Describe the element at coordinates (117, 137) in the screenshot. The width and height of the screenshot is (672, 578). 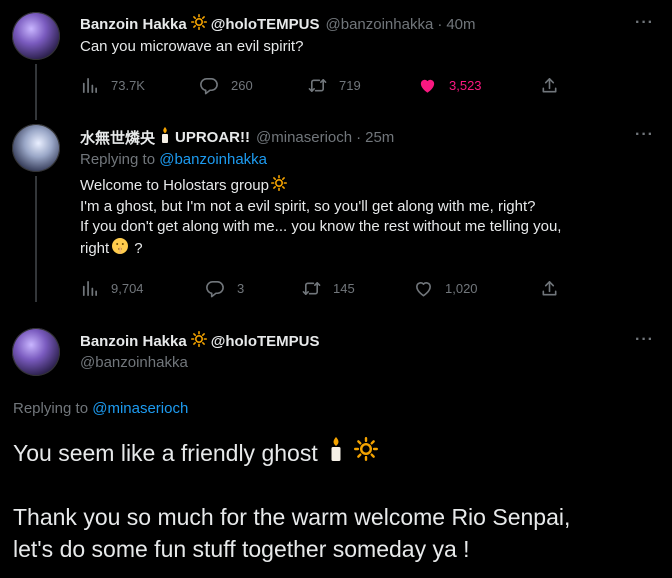
I see `display-name: 水無世燐央` at that location.